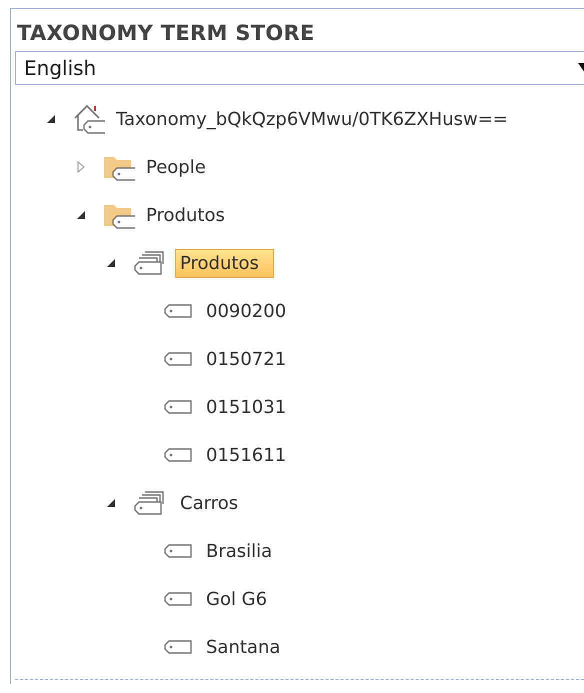 This screenshot has width=584, height=693. What do you see at coordinates (246, 359) in the screenshot?
I see `tree-item: 0150721` at bounding box center [246, 359].